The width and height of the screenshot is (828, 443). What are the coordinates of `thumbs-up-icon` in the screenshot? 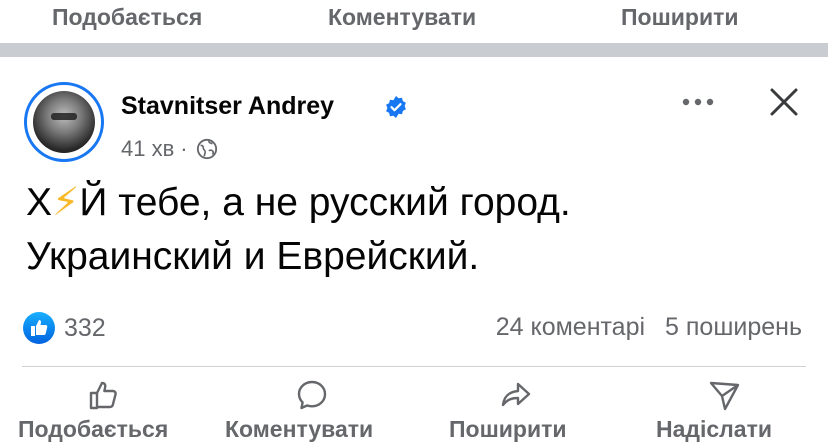 It's located at (103, 395).